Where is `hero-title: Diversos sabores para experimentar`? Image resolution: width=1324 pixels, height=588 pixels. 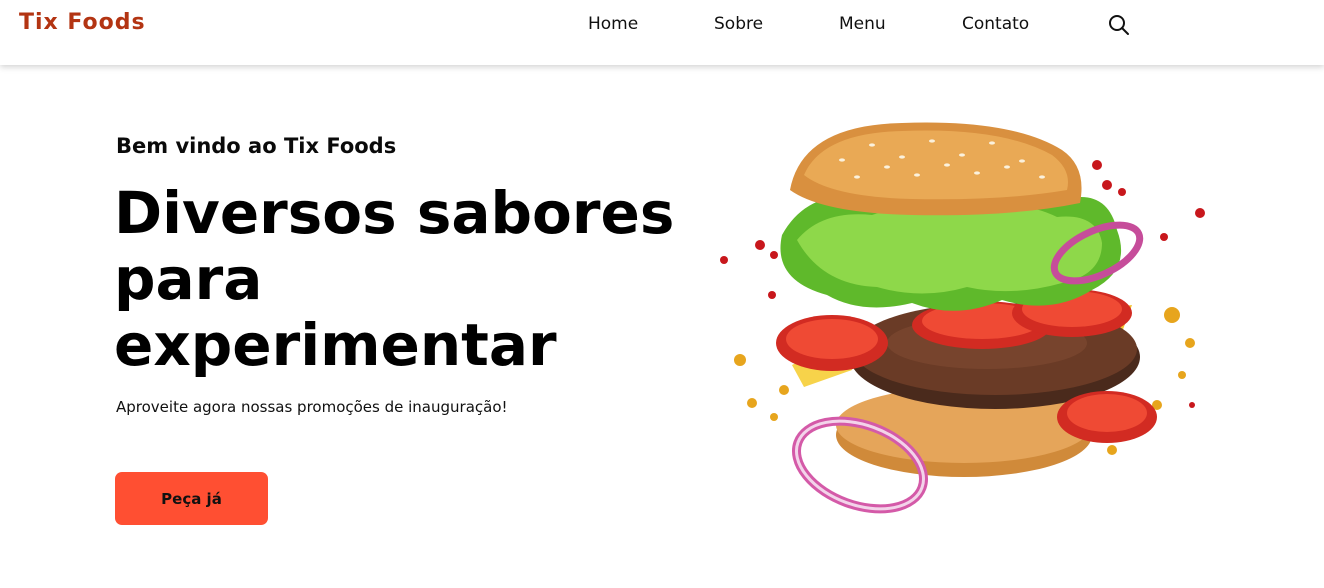
hero-title: Diversos sabores para experimentar is located at coordinates (394, 279).